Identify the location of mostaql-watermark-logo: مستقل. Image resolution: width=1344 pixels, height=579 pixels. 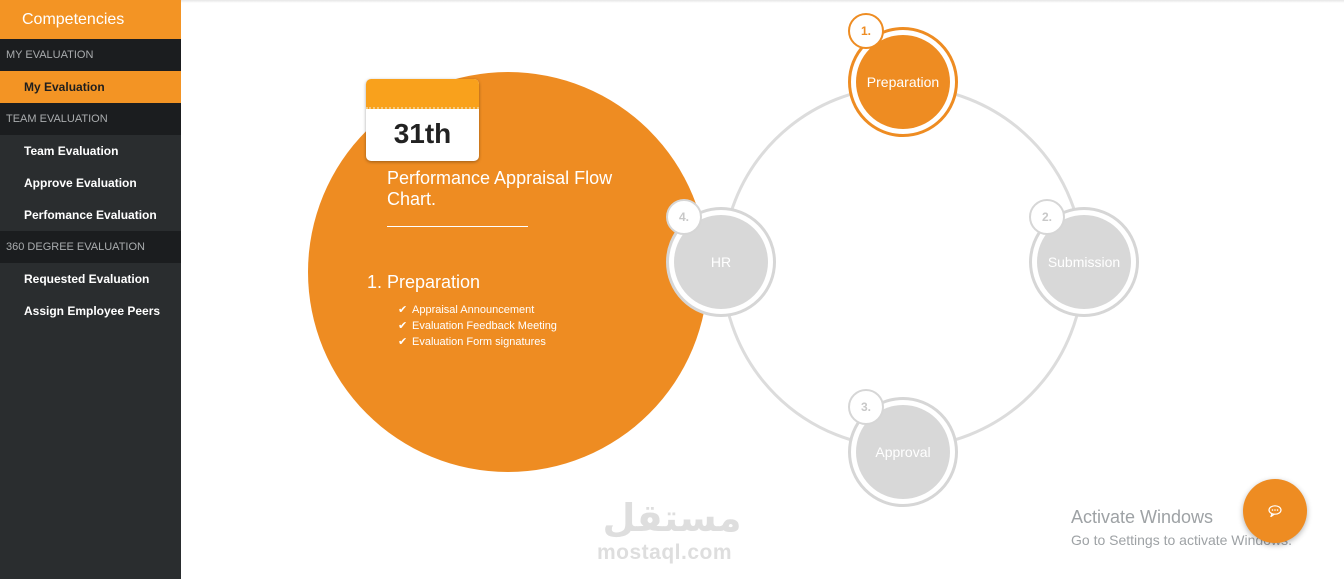
(672, 517).